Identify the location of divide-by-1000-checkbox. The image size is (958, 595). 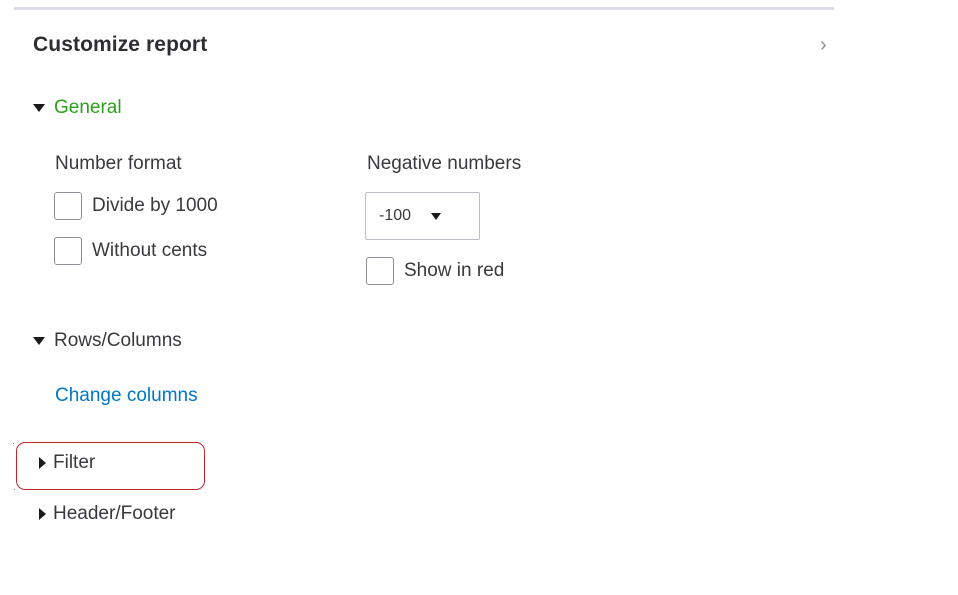
(68, 206).